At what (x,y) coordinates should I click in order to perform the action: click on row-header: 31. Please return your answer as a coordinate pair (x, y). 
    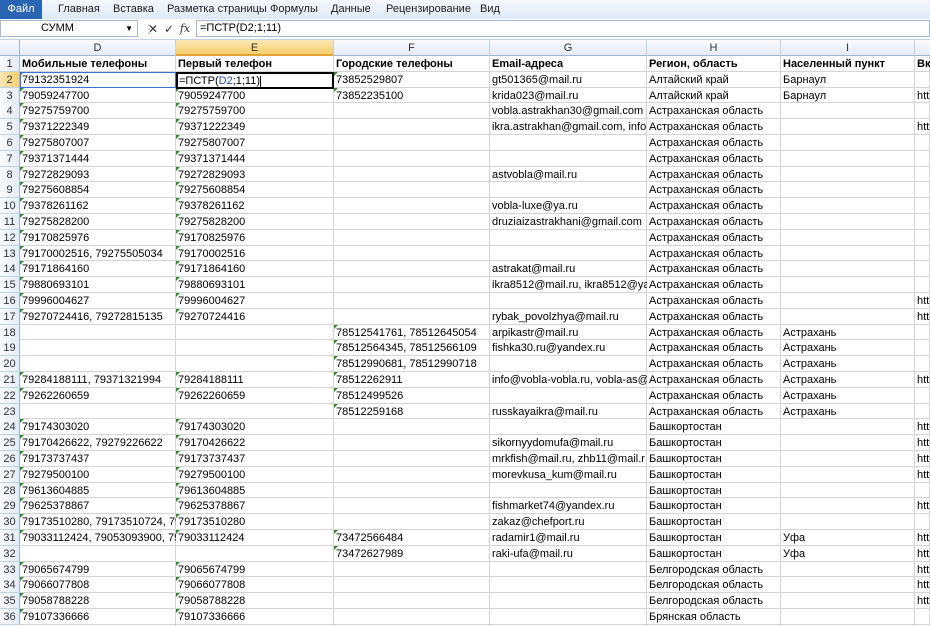
    Looking at the image, I should click on (10, 538).